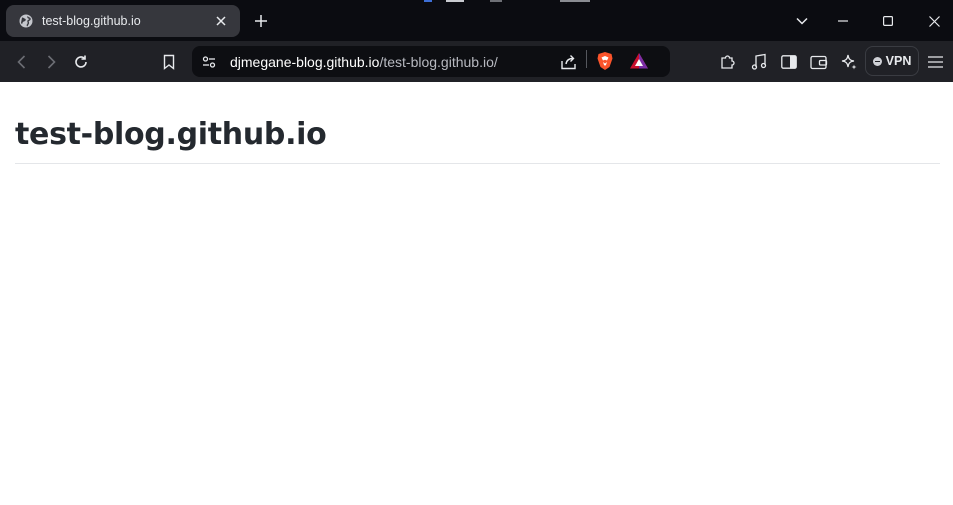  I want to click on new-tab-plus-icon, so click(261, 21).